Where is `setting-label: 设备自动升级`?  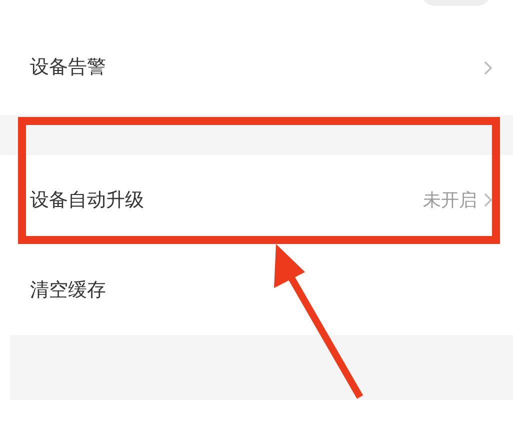
setting-label: 设备自动升级 is located at coordinates (87, 200).